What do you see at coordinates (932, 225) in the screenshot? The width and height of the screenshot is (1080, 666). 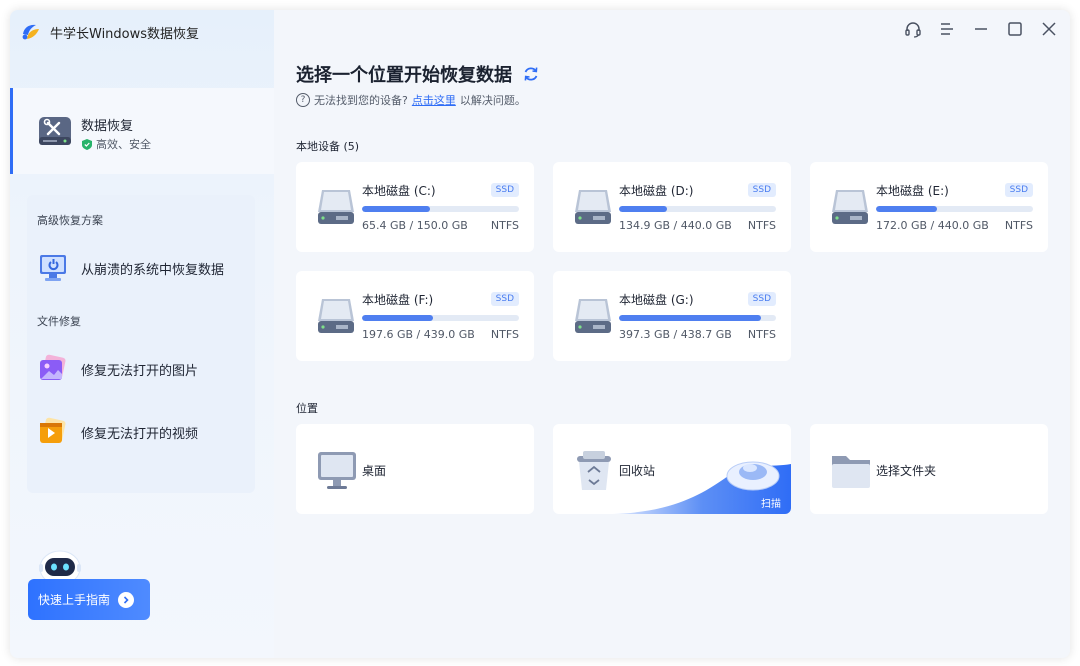 I see `disk-size: 172.0 GB / 440.0 GB` at bounding box center [932, 225].